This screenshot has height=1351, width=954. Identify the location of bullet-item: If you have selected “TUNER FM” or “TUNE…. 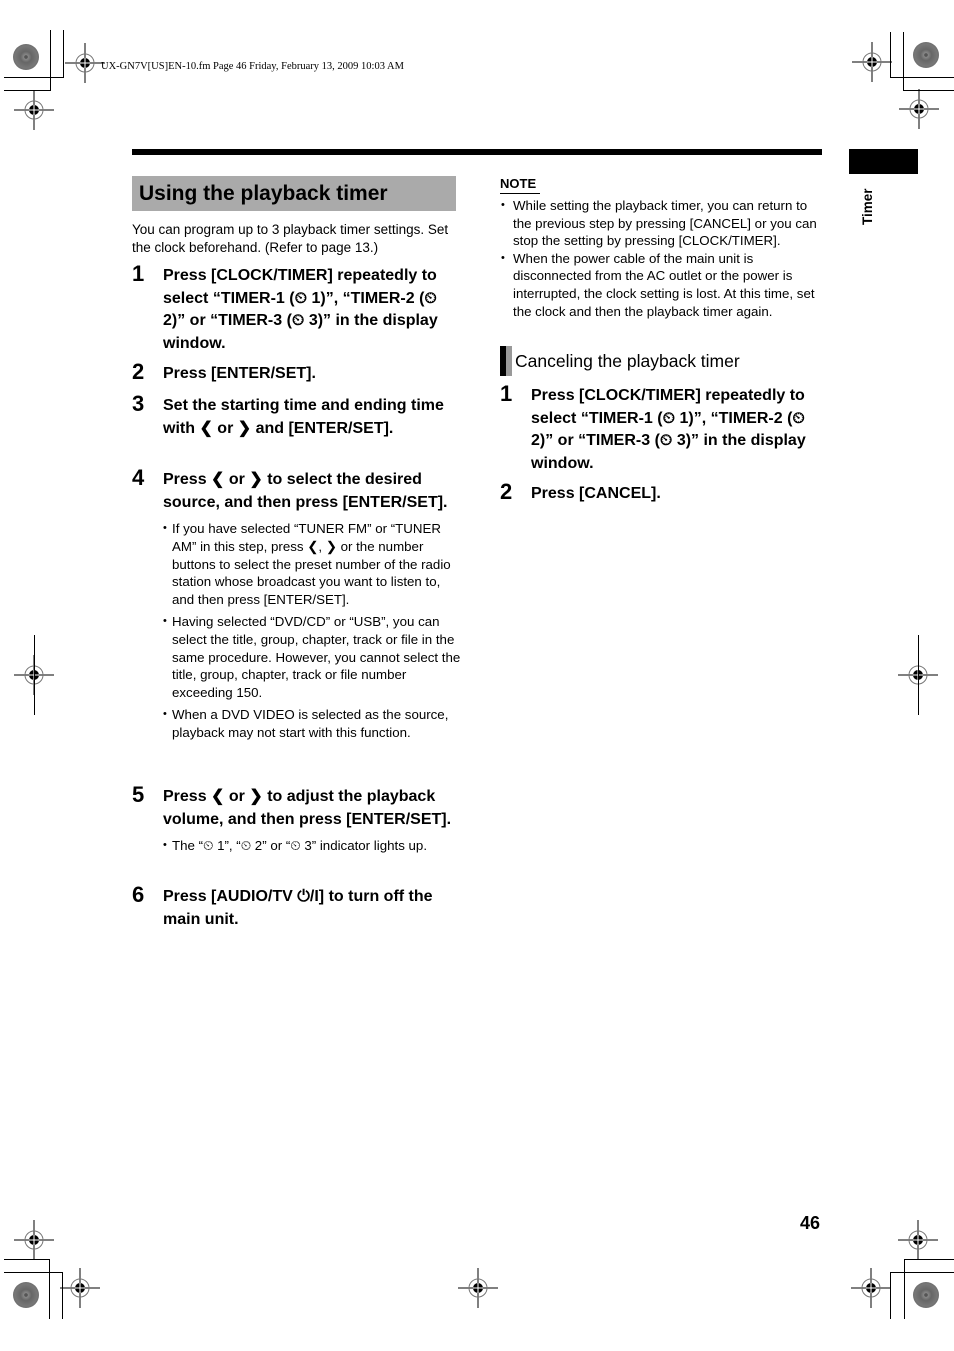
(312, 564).